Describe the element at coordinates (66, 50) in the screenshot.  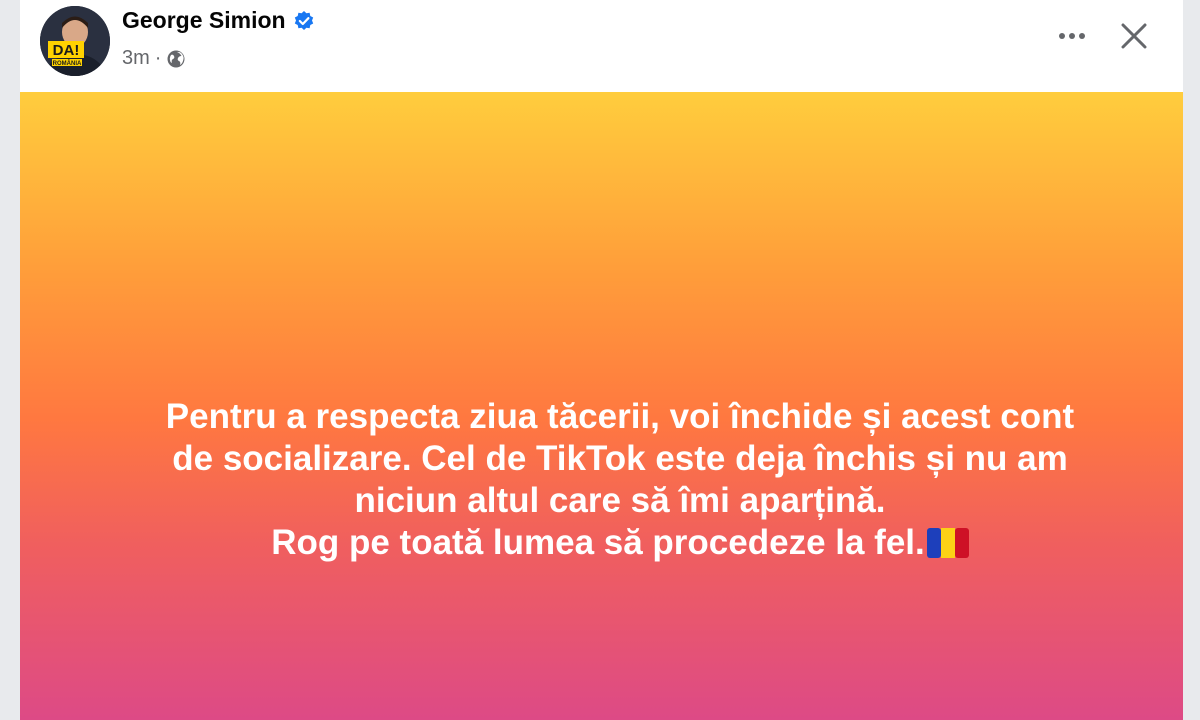
I see `svg-text: DA!` at that location.